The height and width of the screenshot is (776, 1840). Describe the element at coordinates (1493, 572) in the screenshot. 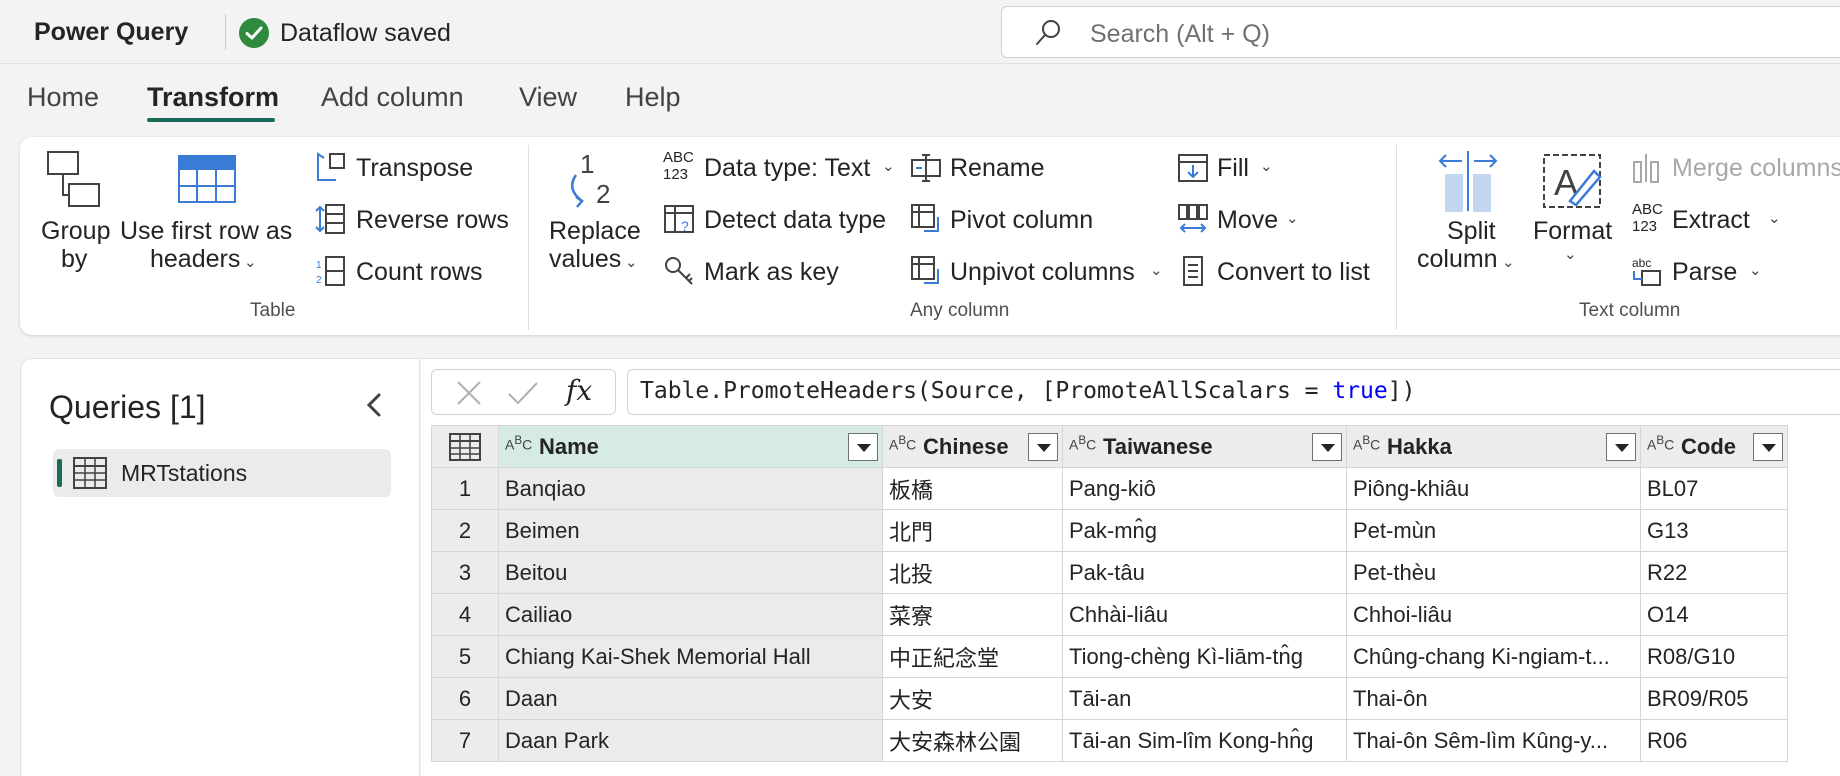

I see `table-cell: Pet-thèu` at that location.